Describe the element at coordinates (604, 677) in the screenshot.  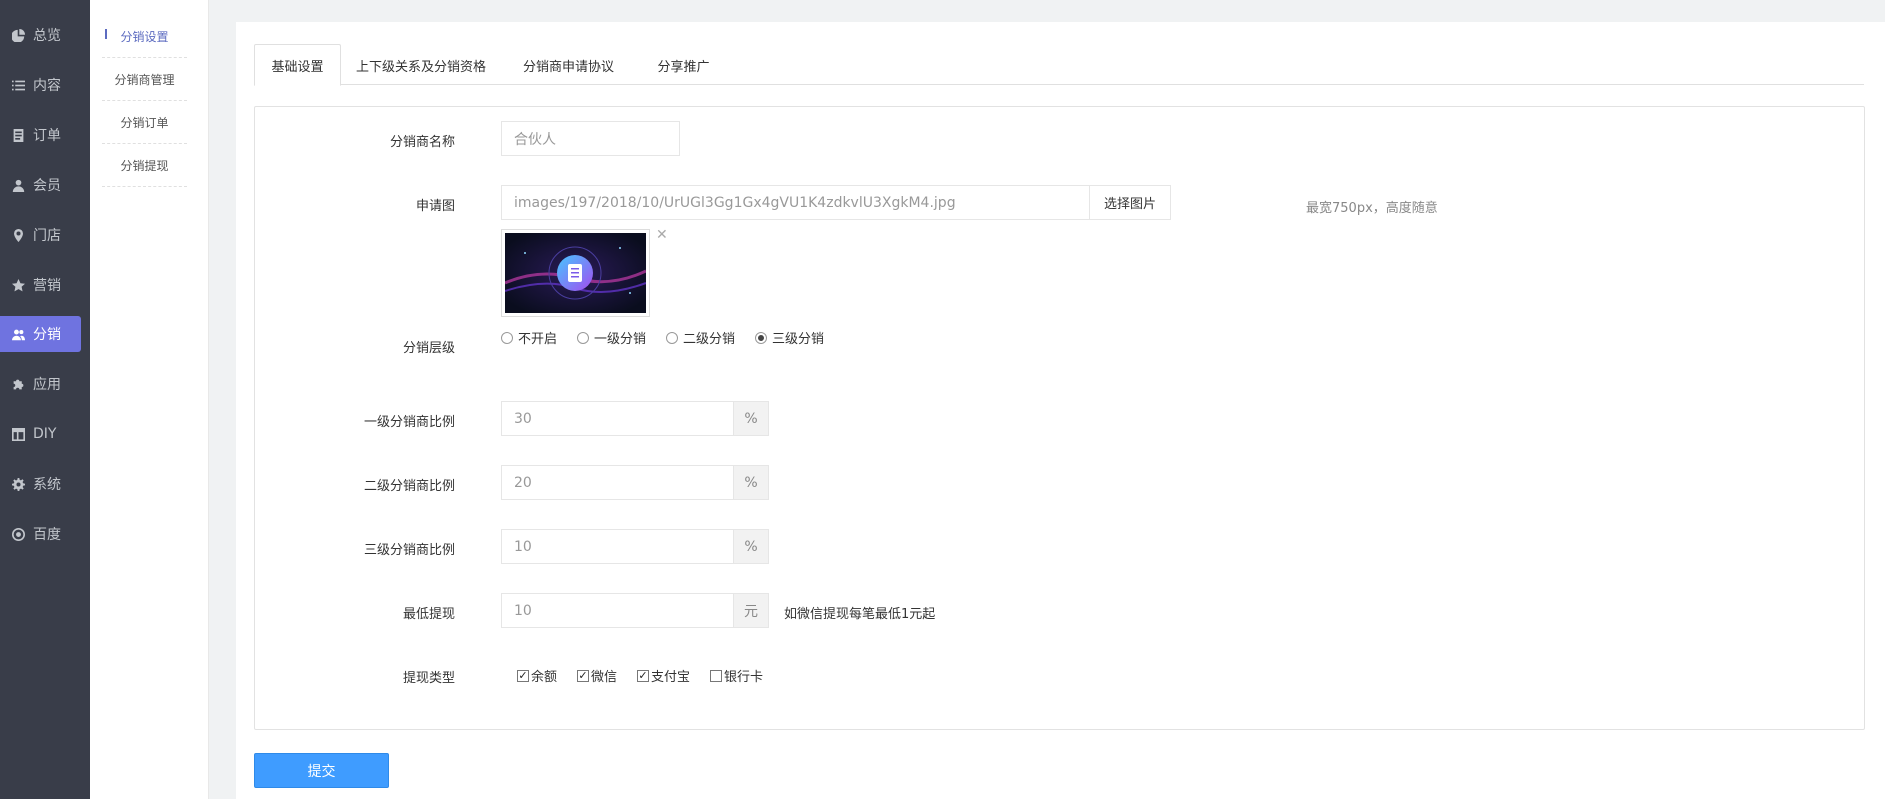
I see `checkbox-label: 微信` at that location.